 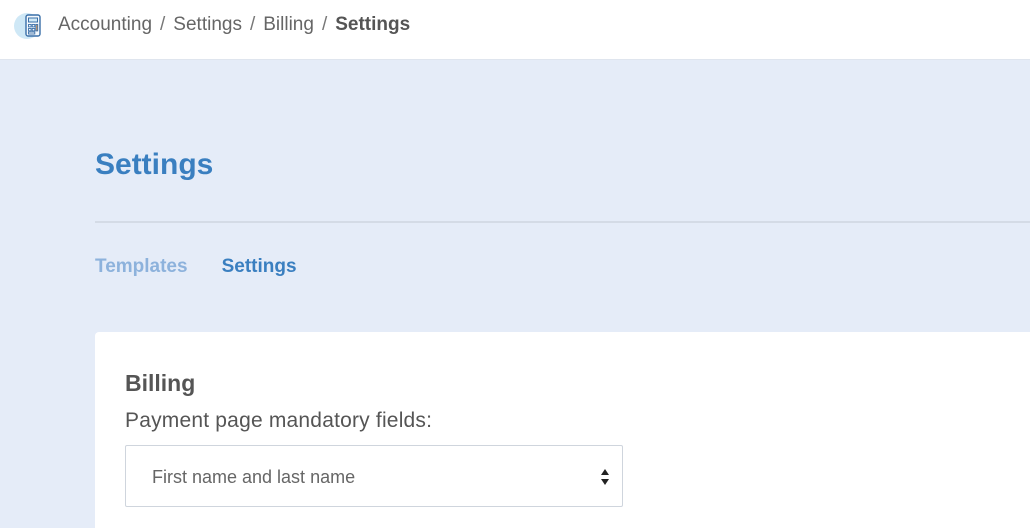 What do you see at coordinates (279, 420) in the screenshot?
I see `mandatory-fields-label: Payment page mandatory fields:` at bounding box center [279, 420].